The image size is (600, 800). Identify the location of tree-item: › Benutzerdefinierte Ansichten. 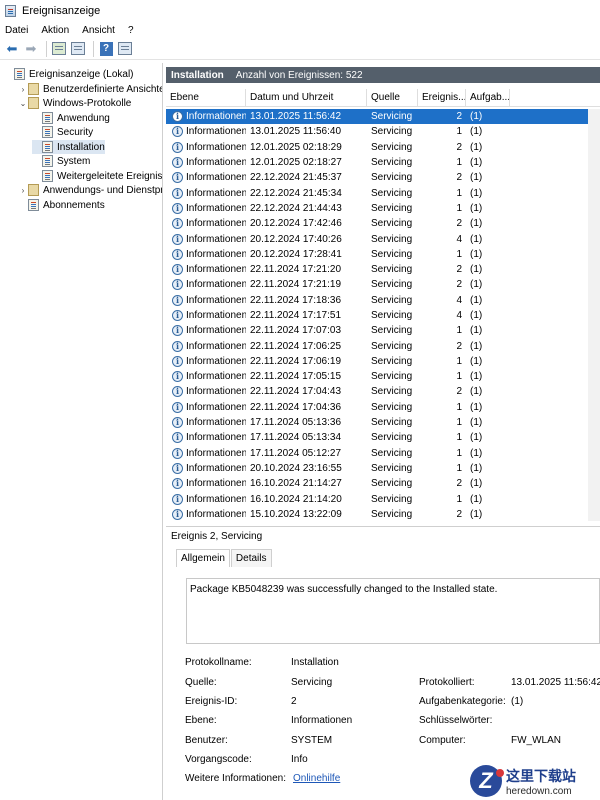
(90, 89).